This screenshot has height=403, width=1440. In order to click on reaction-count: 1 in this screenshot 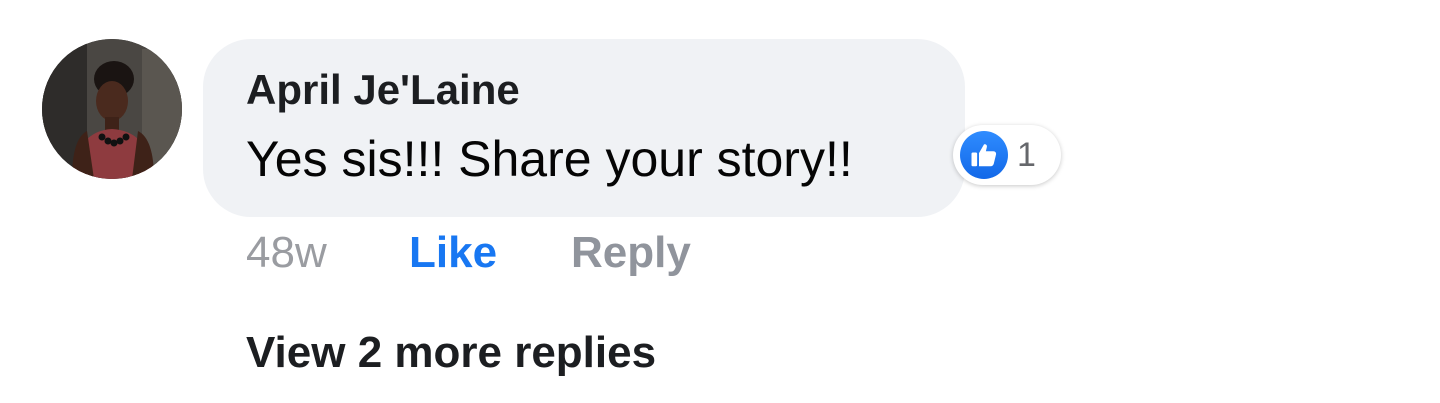, I will do `click(1026, 154)`.